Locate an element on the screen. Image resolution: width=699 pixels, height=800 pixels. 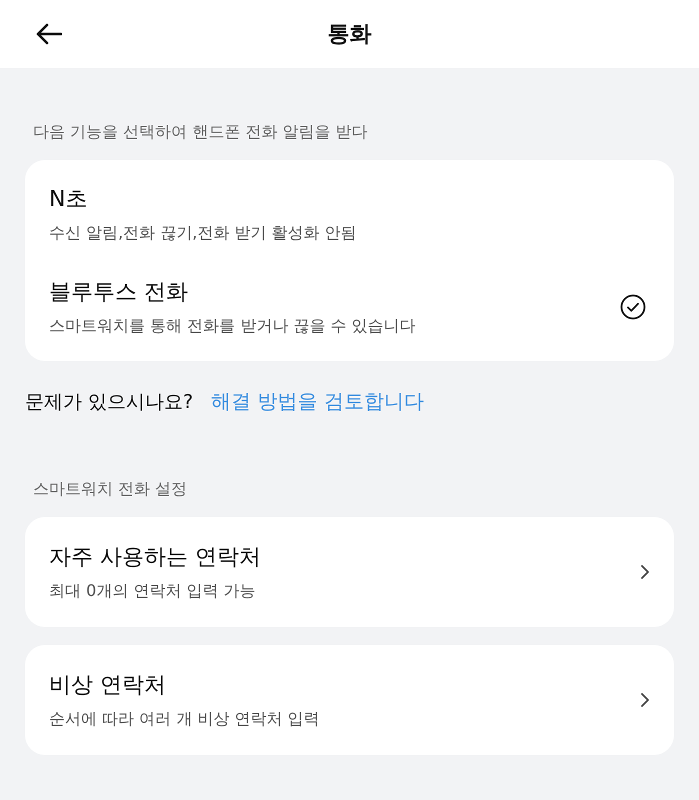
help-question: 문제가 있으시나요? is located at coordinates (109, 402).